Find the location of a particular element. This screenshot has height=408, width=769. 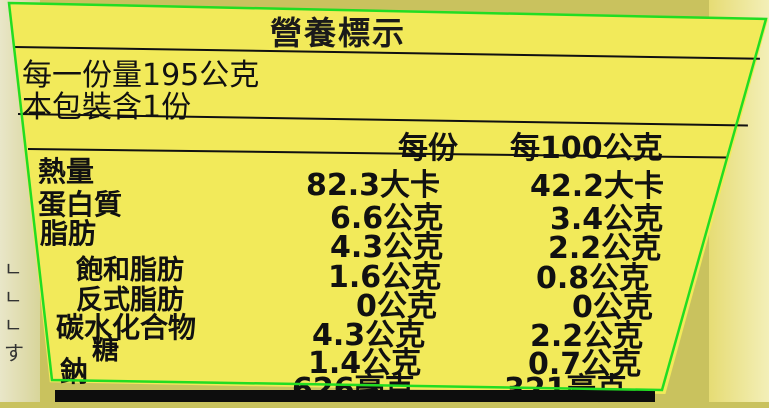

row-label-carbohydrate: 碳水化合物 is located at coordinates (126, 327).